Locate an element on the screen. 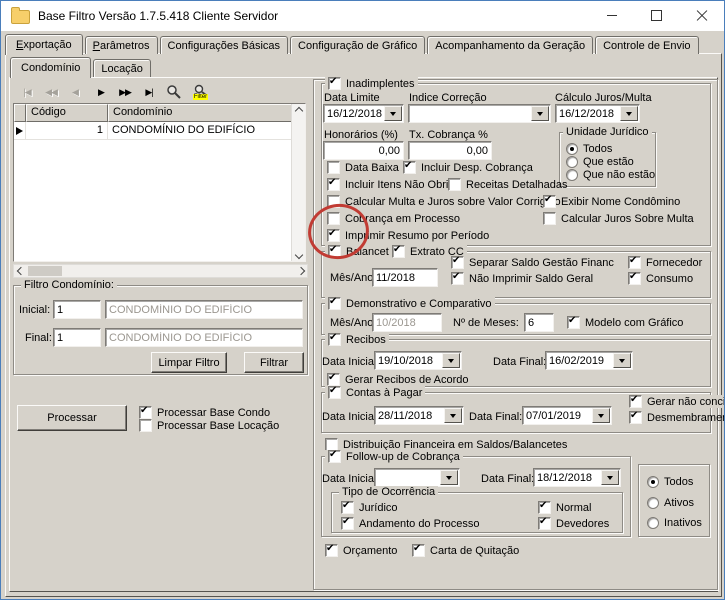 This screenshot has width=725, height=600. tab-exportacao: Exportação is located at coordinates (44, 44).